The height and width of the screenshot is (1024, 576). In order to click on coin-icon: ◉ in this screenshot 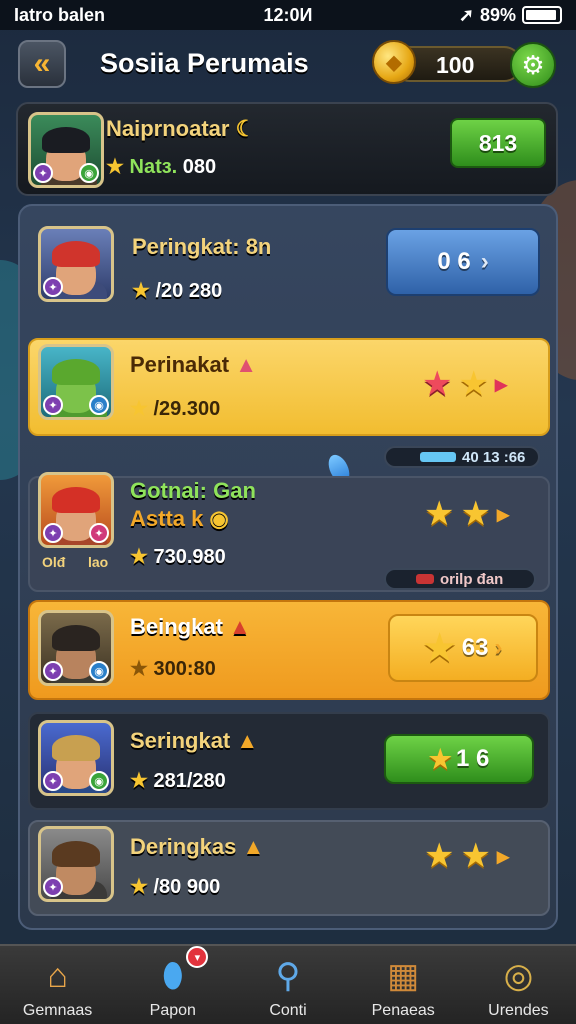, I will do `click(219, 518)`.